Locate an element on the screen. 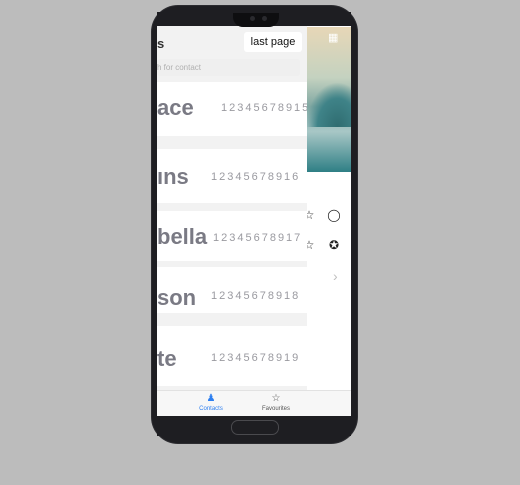 This screenshot has width=520, height=485. page-title-fragment: s is located at coordinates (161, 43).